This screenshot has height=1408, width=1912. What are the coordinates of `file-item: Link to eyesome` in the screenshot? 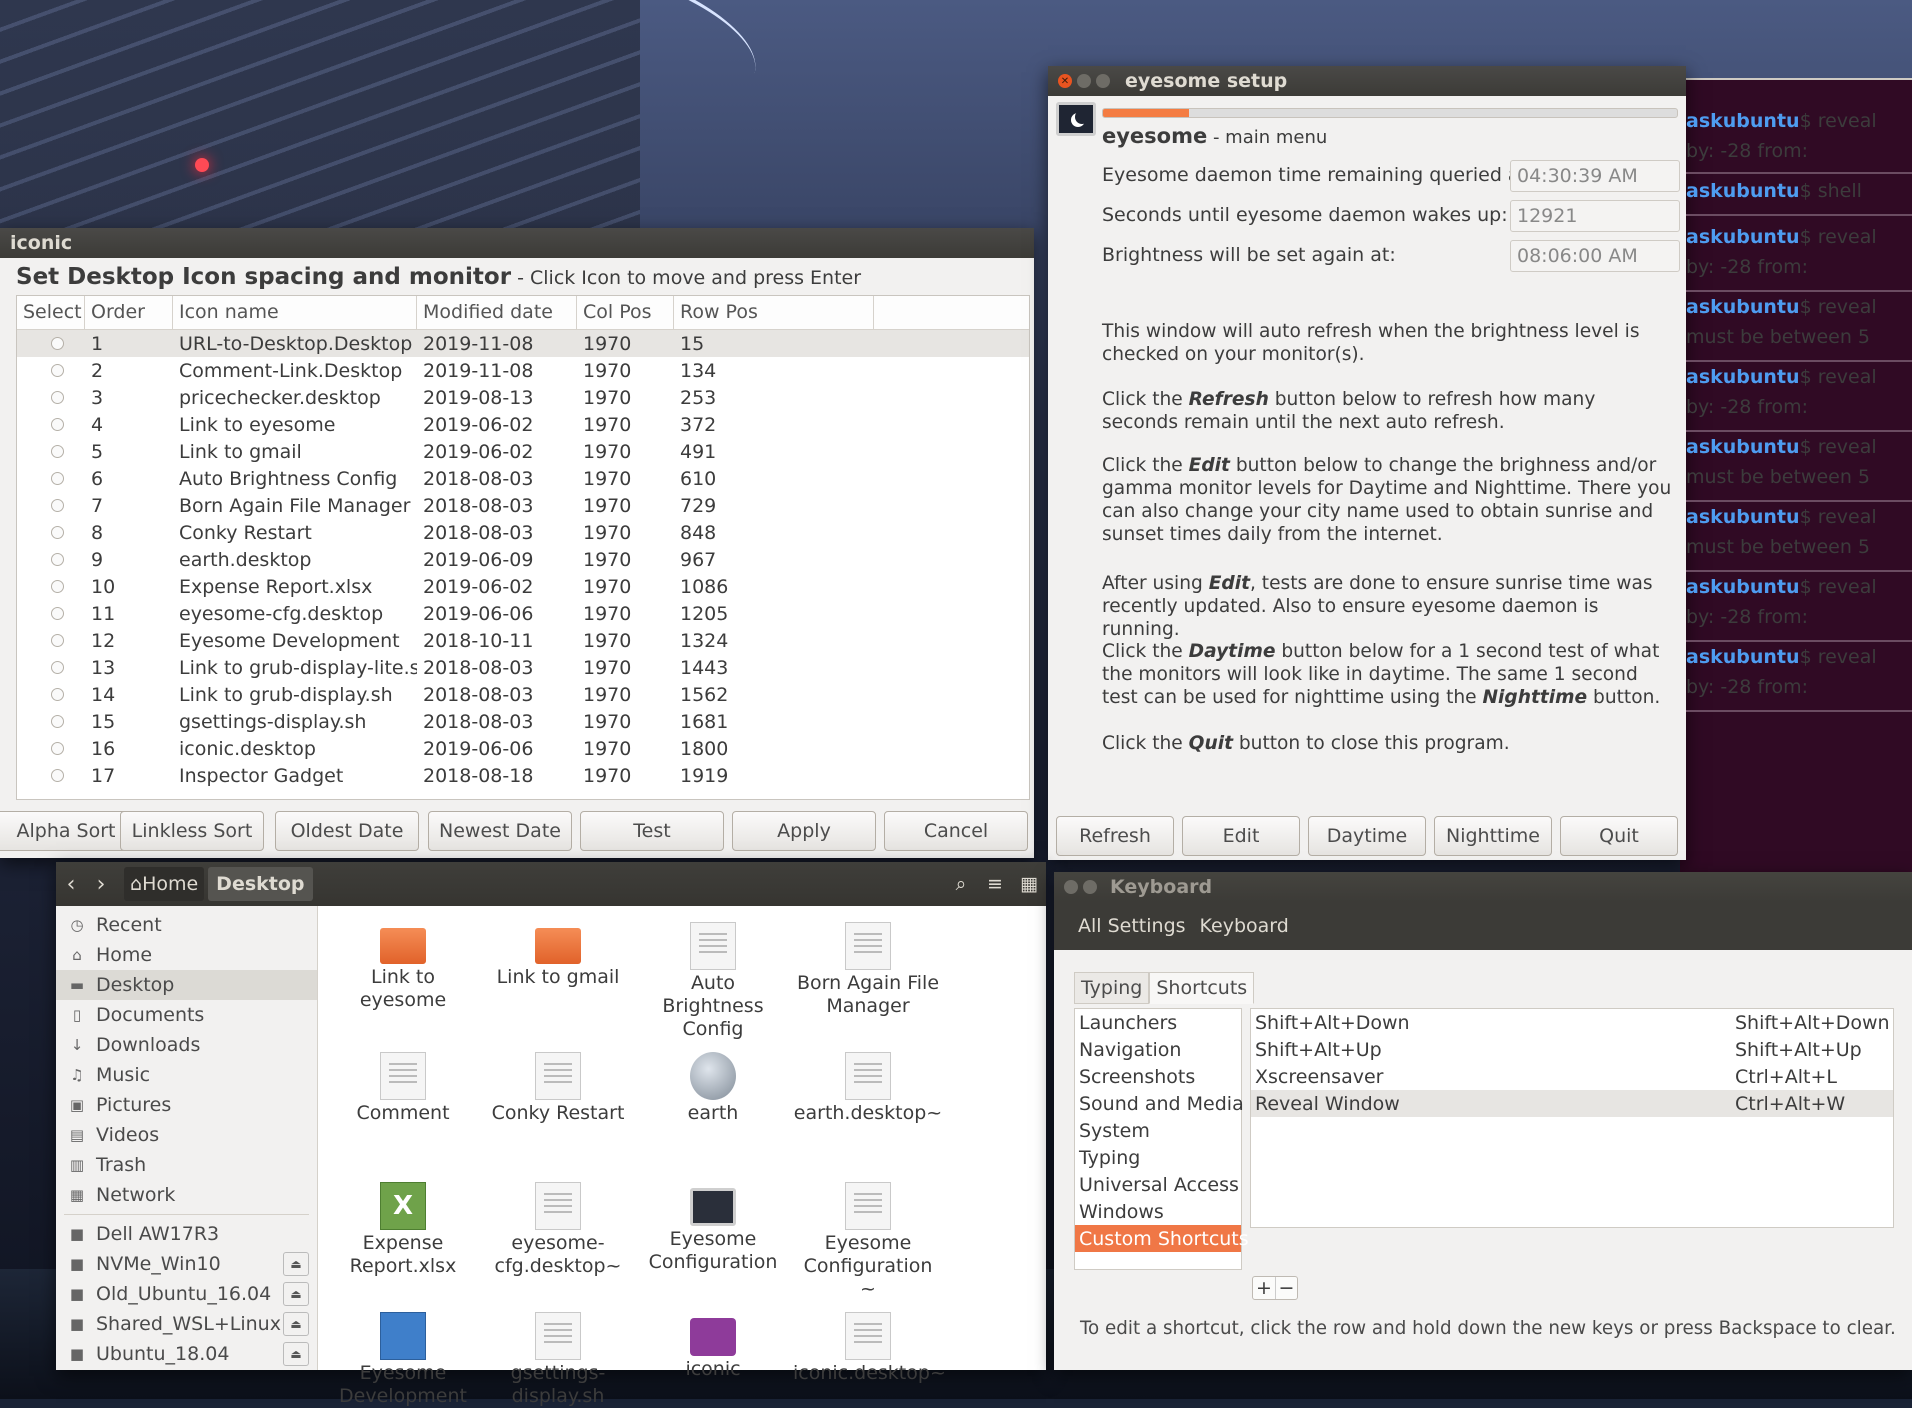 It's located at (403, 967).